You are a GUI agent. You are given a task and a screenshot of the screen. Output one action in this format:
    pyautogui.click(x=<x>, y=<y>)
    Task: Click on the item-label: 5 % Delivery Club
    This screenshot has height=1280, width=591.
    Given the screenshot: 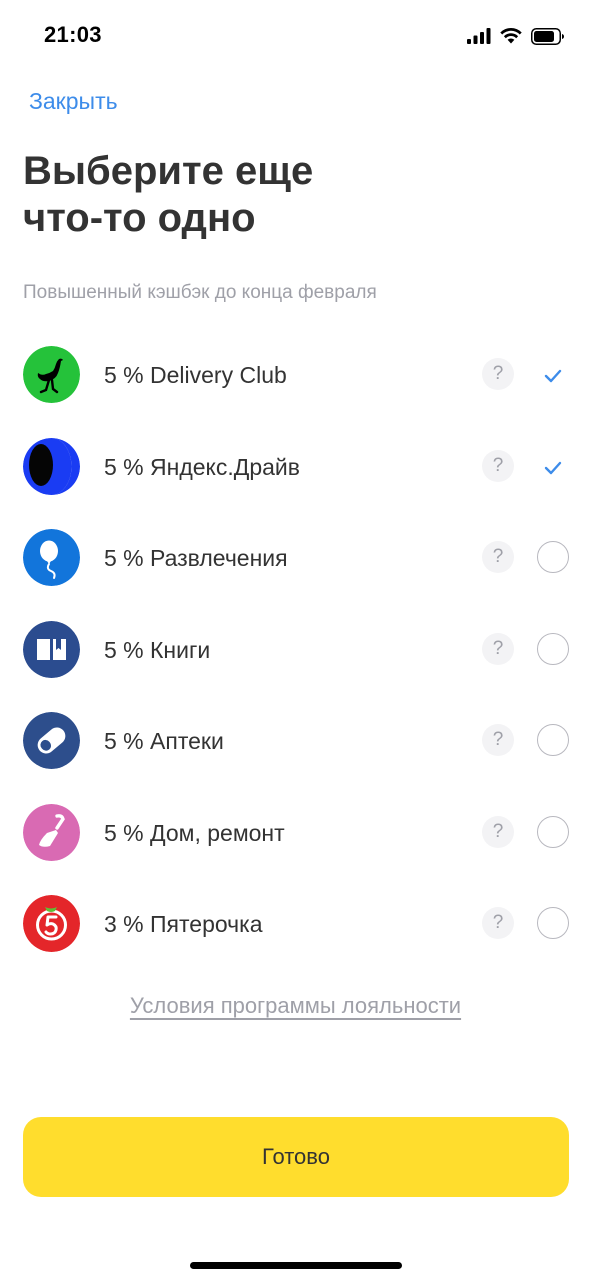 What is the action you would take?
    pyautogui.click(x=195, y=375)
    